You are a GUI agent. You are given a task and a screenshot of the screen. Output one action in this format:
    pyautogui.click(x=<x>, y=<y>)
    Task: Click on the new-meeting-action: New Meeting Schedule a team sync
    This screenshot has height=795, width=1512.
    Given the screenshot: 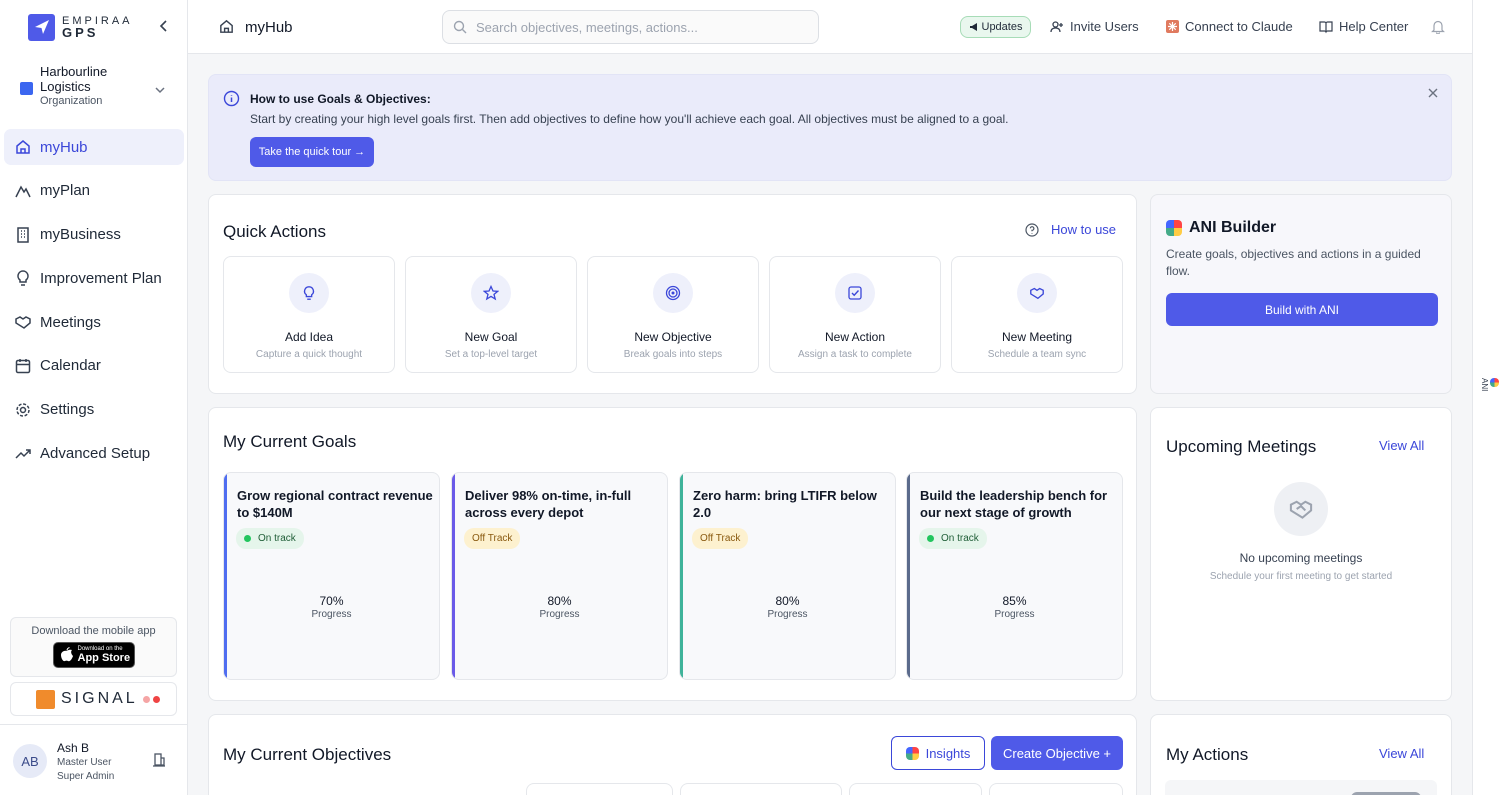 What is the action you would take?
    pyautogui.click(x=1037, y=314)
    